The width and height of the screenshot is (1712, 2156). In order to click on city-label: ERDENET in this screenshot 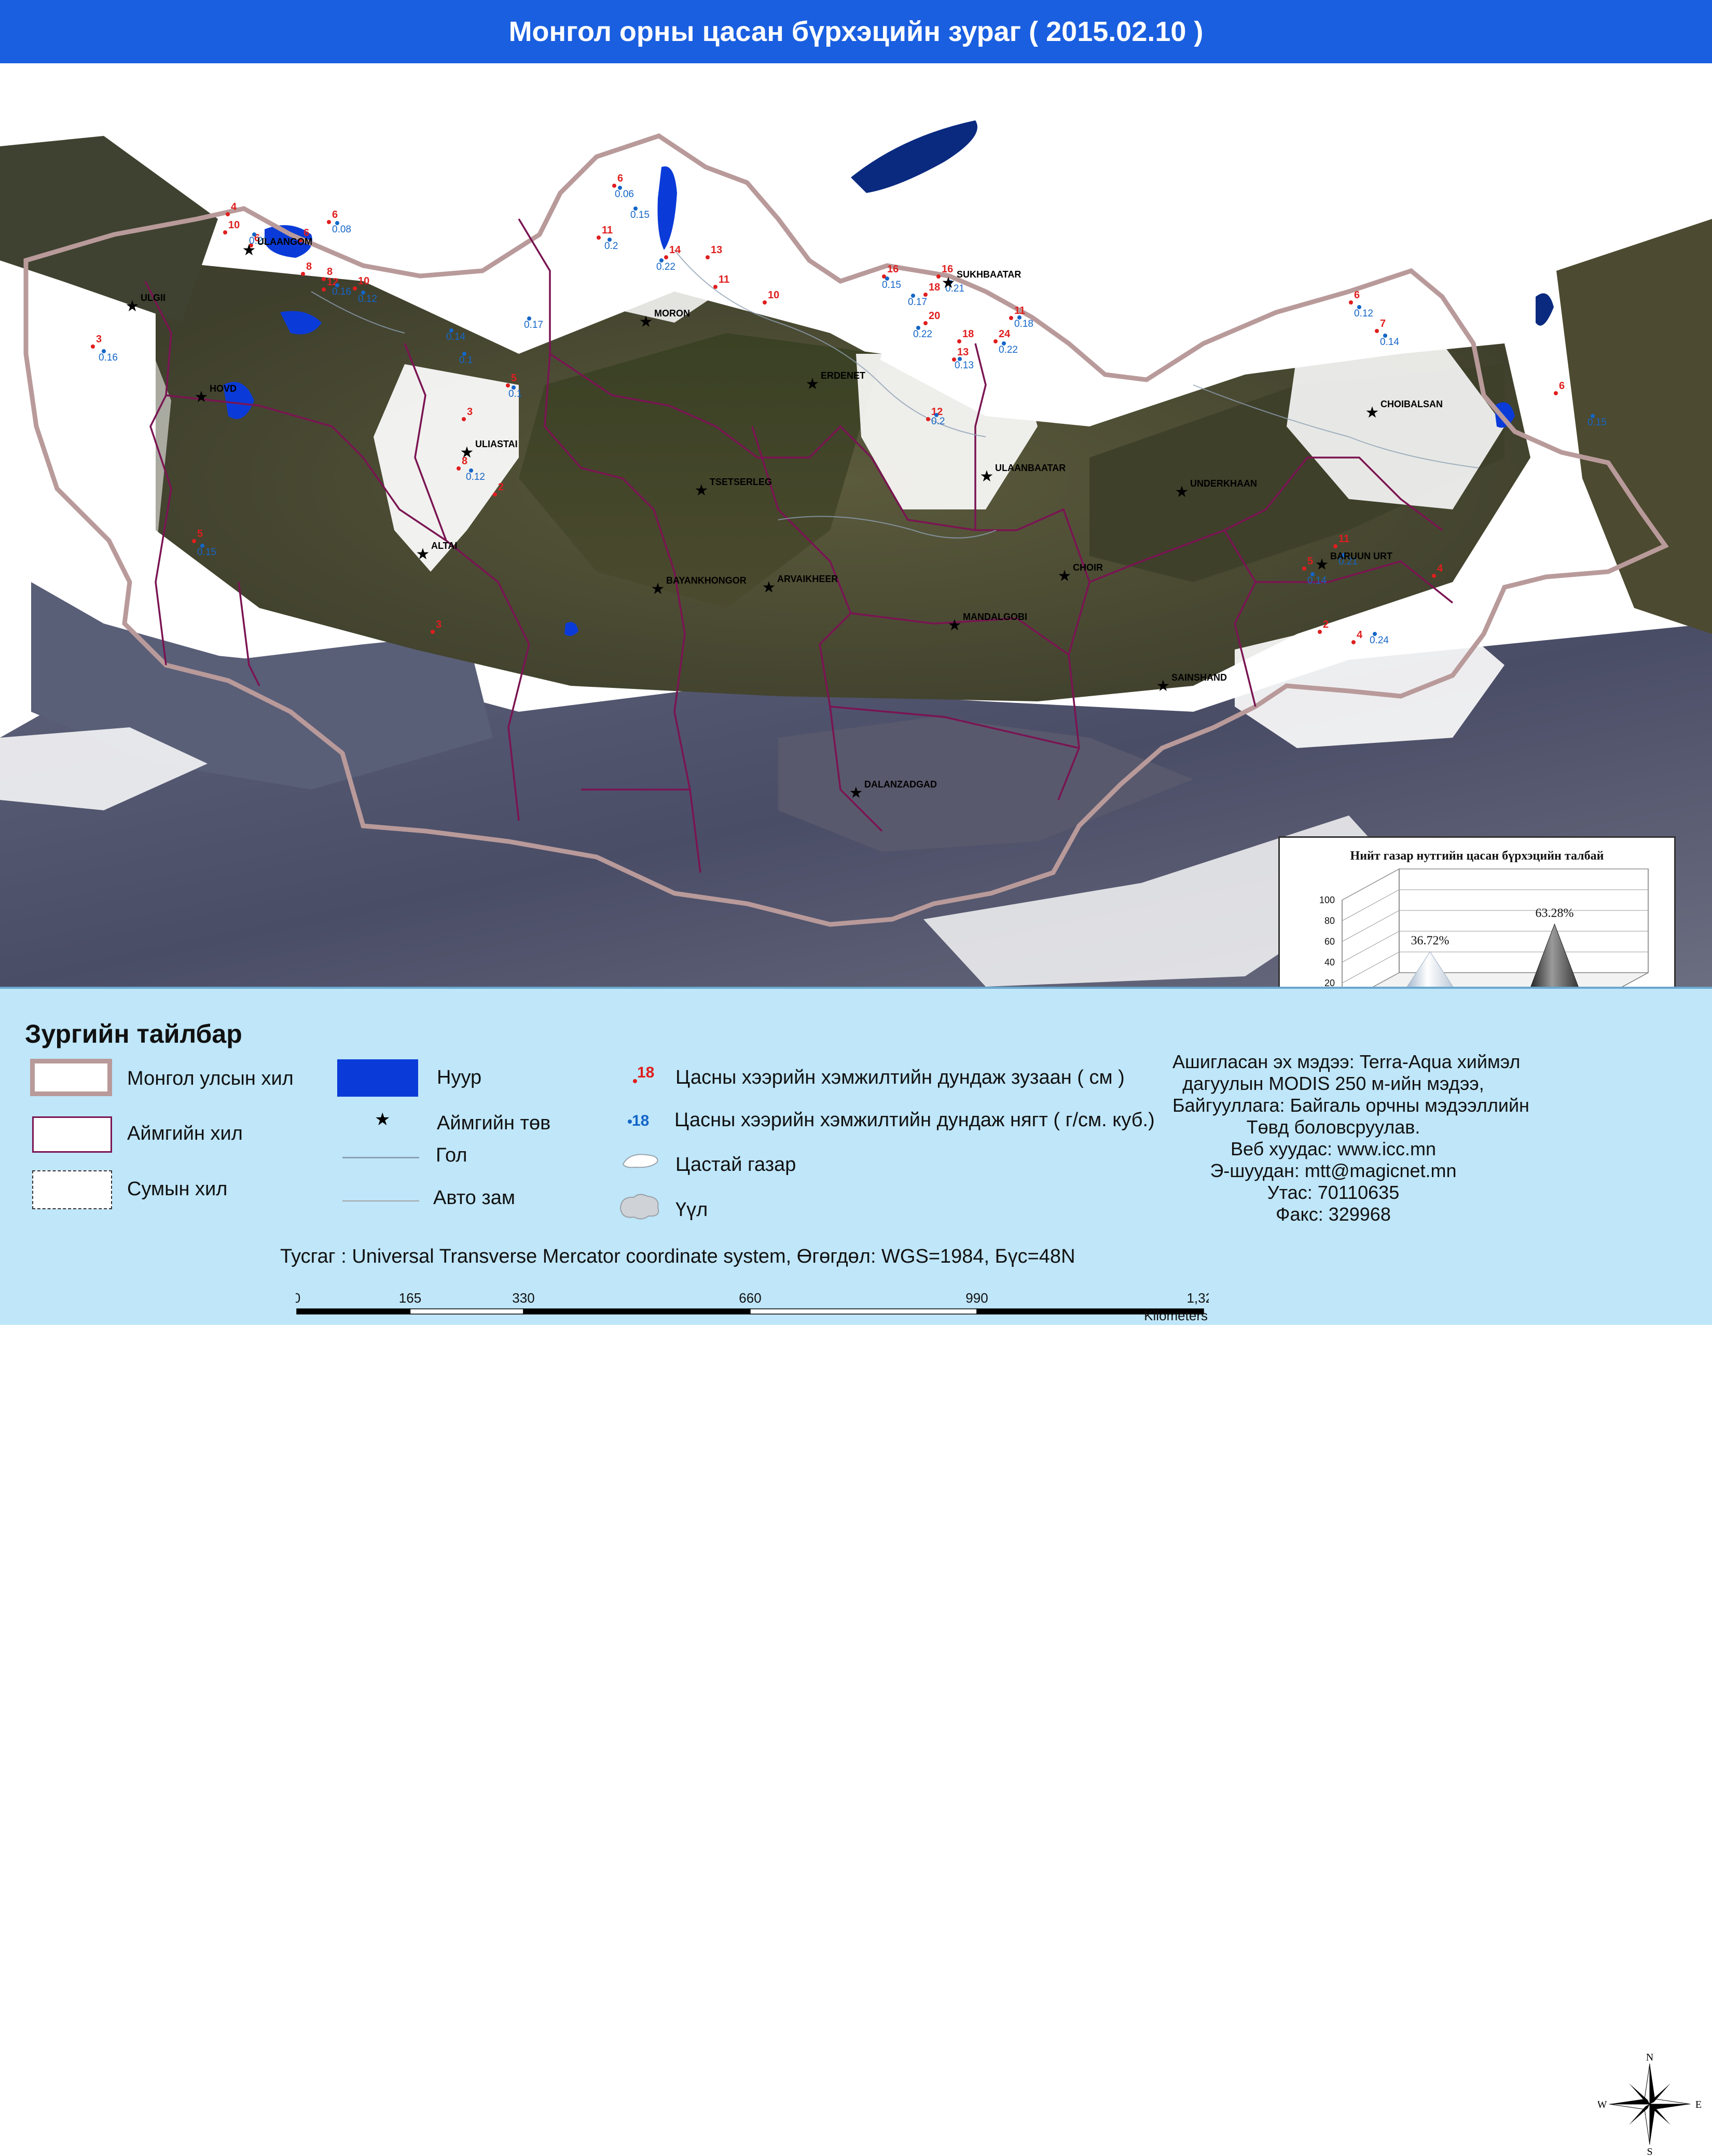, I will do `click(843, 375)`.